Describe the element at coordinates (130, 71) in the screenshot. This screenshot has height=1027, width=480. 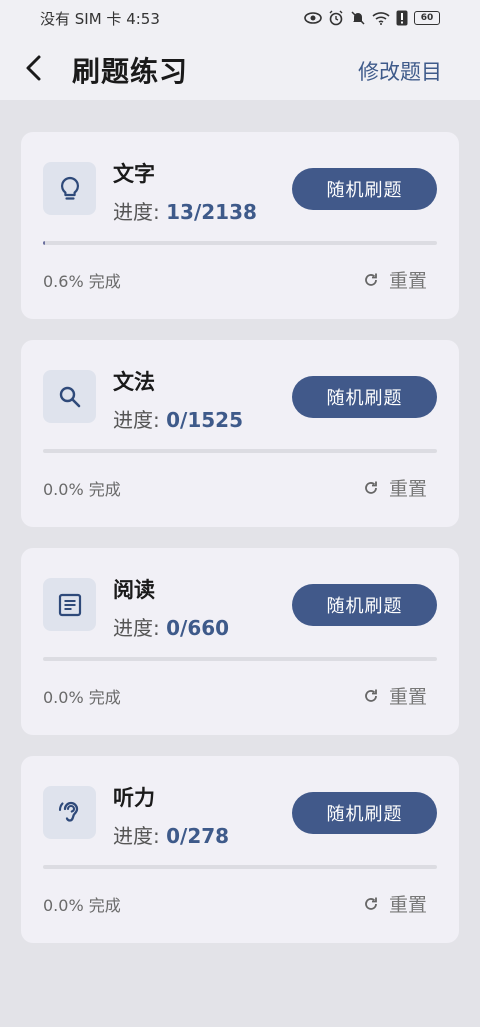
I see `page-title: 刷题练习` at that location.